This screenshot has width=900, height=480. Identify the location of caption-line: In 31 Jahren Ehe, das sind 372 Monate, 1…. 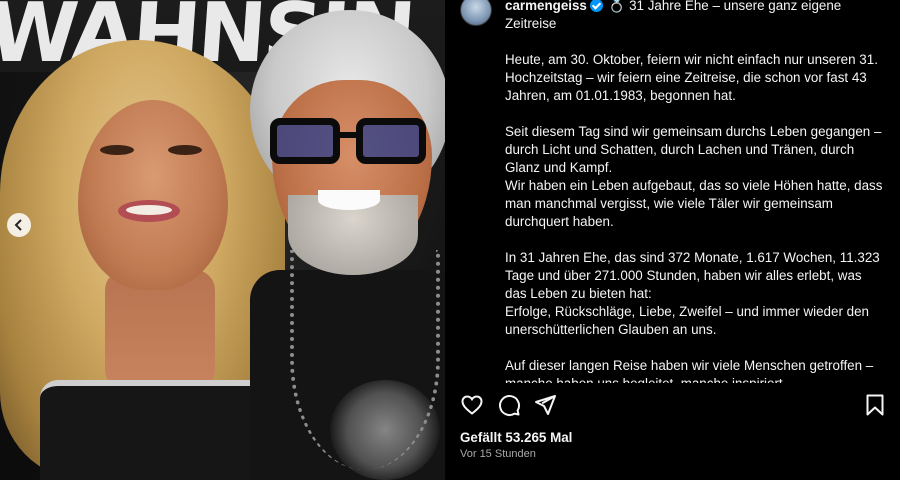
(692, 275).